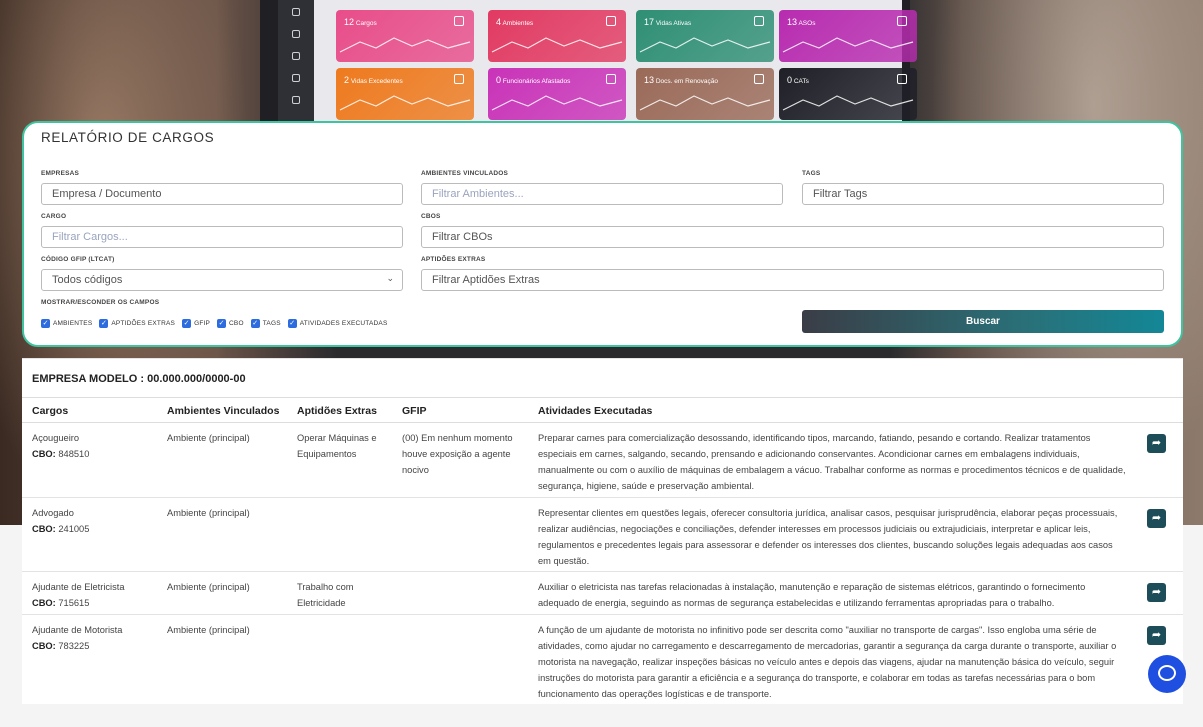 The height and width of the screenshot is (727, 1203). What do you see at coordinates (337, 411) in the screenshot?
I see `column-header-aptidoes: Aptidões Extras` at bounding box center [337, 411].